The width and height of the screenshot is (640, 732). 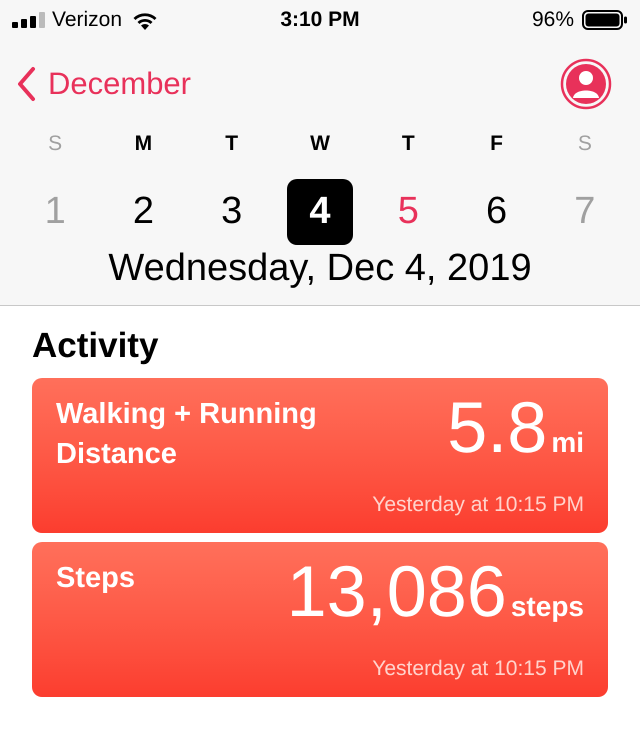 I want to click on weekday-label: F, so click(x=496, y=144).